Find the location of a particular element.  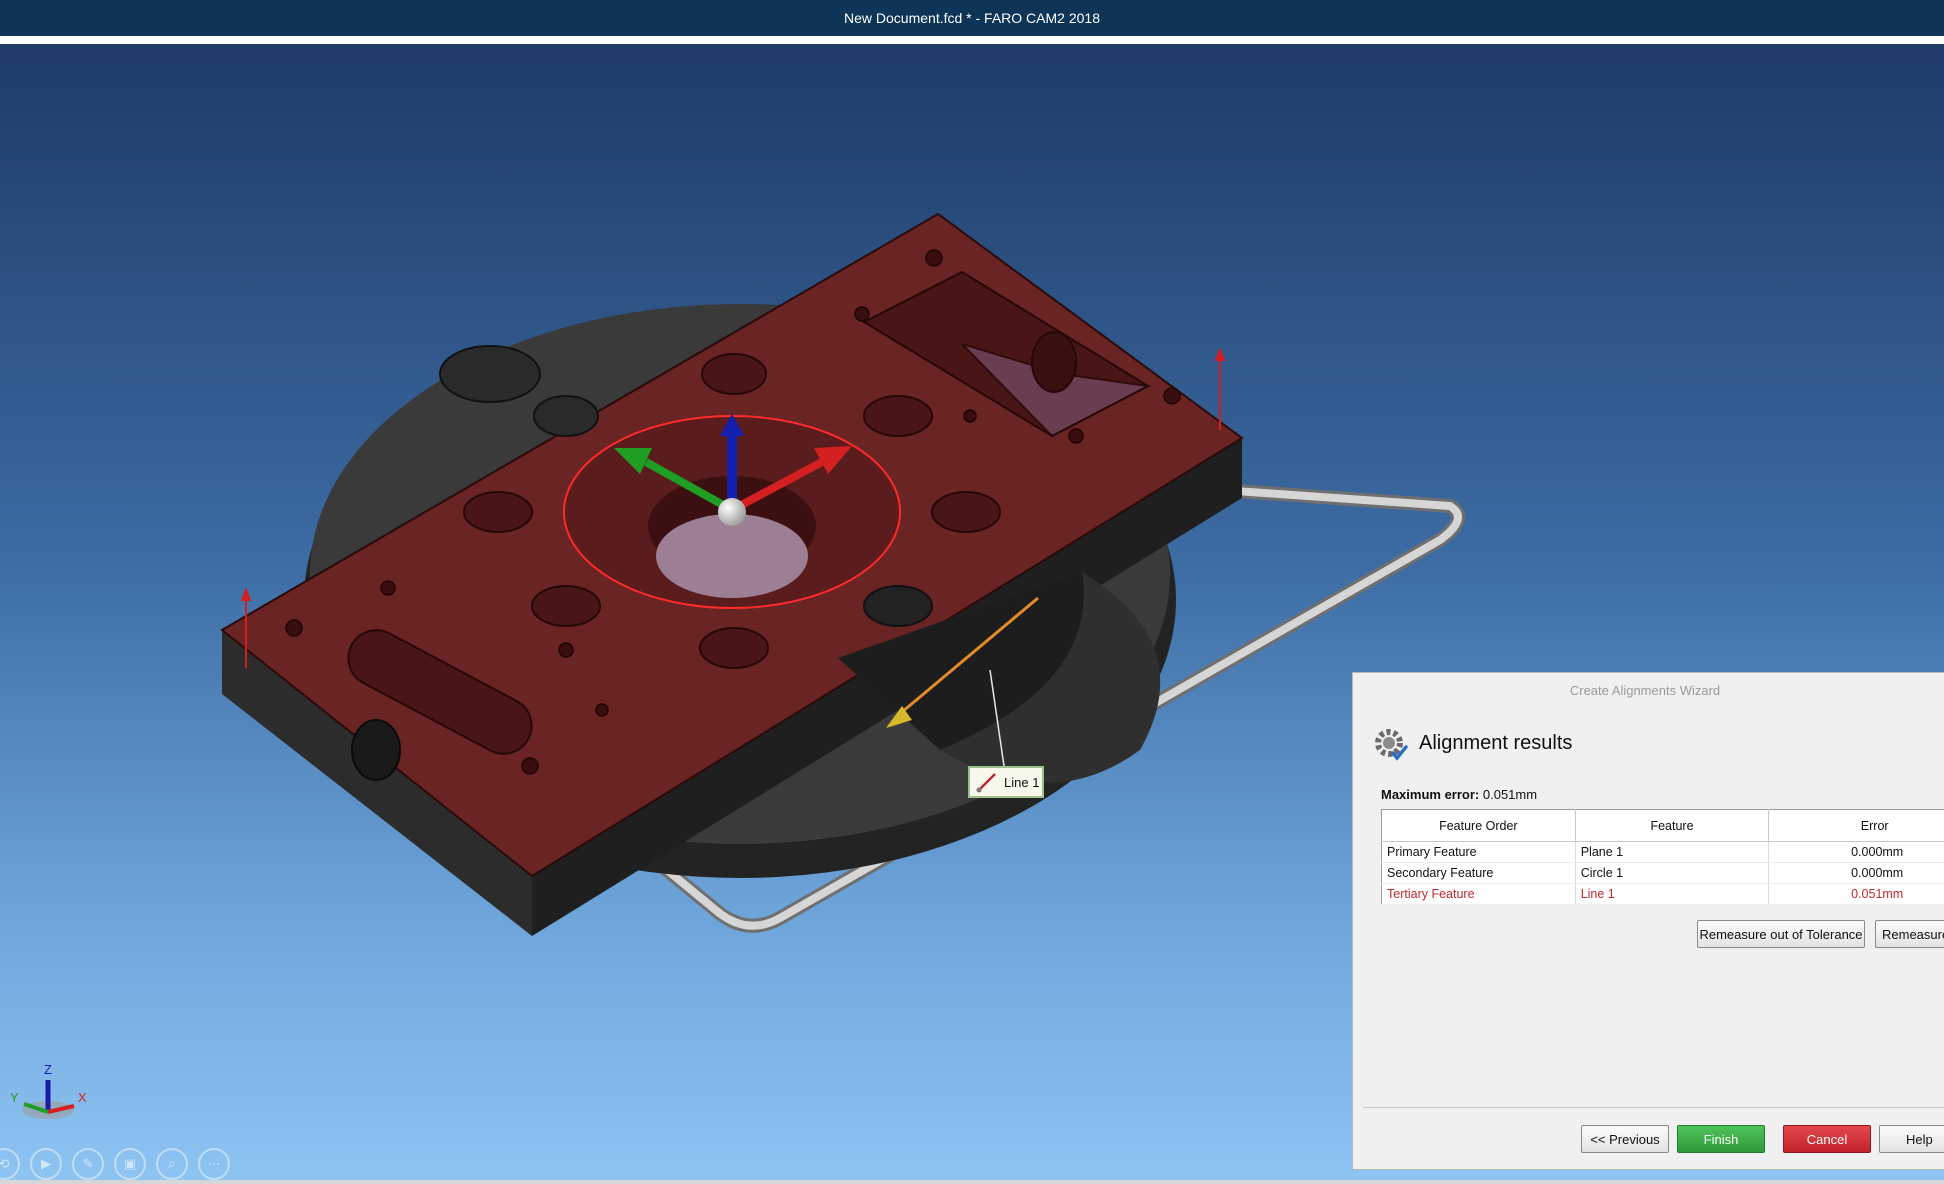

previous-button: << Previous is located at coordinates (1625, 1139).